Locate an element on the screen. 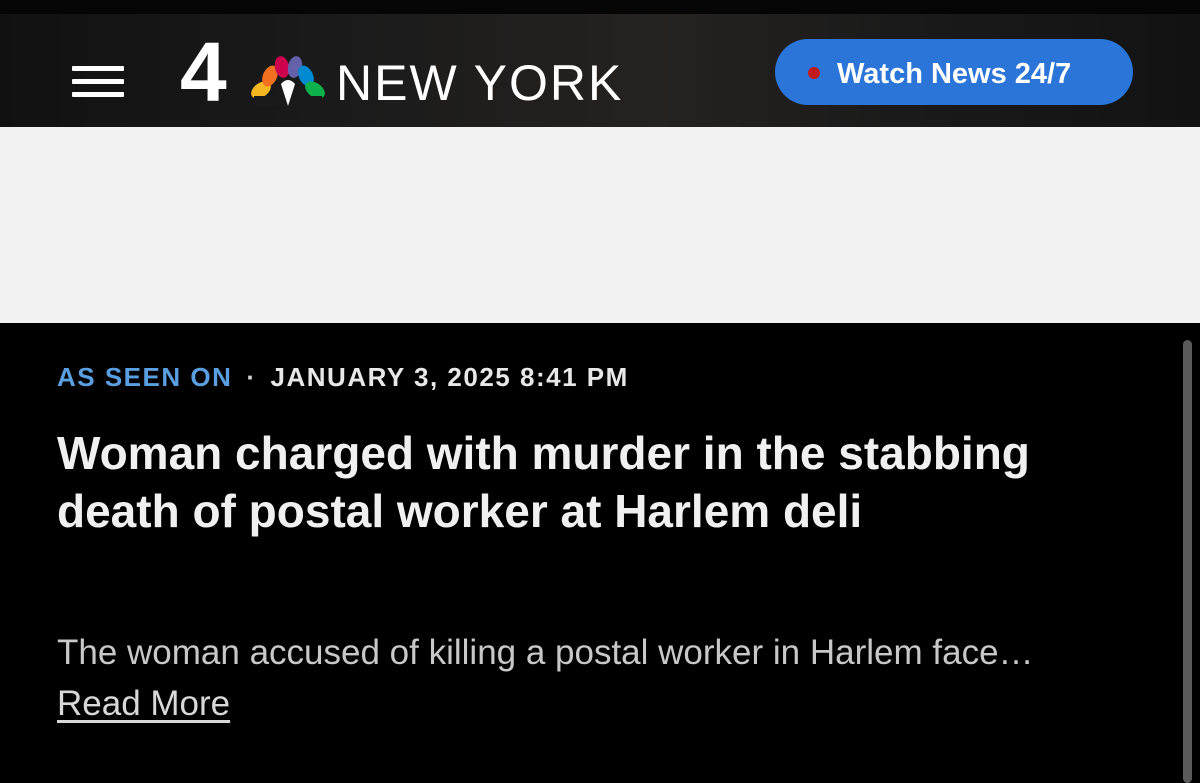 This screenshot has height=783, width=1200. logo-text: NEW YORK is located at coordinates (480, 83).